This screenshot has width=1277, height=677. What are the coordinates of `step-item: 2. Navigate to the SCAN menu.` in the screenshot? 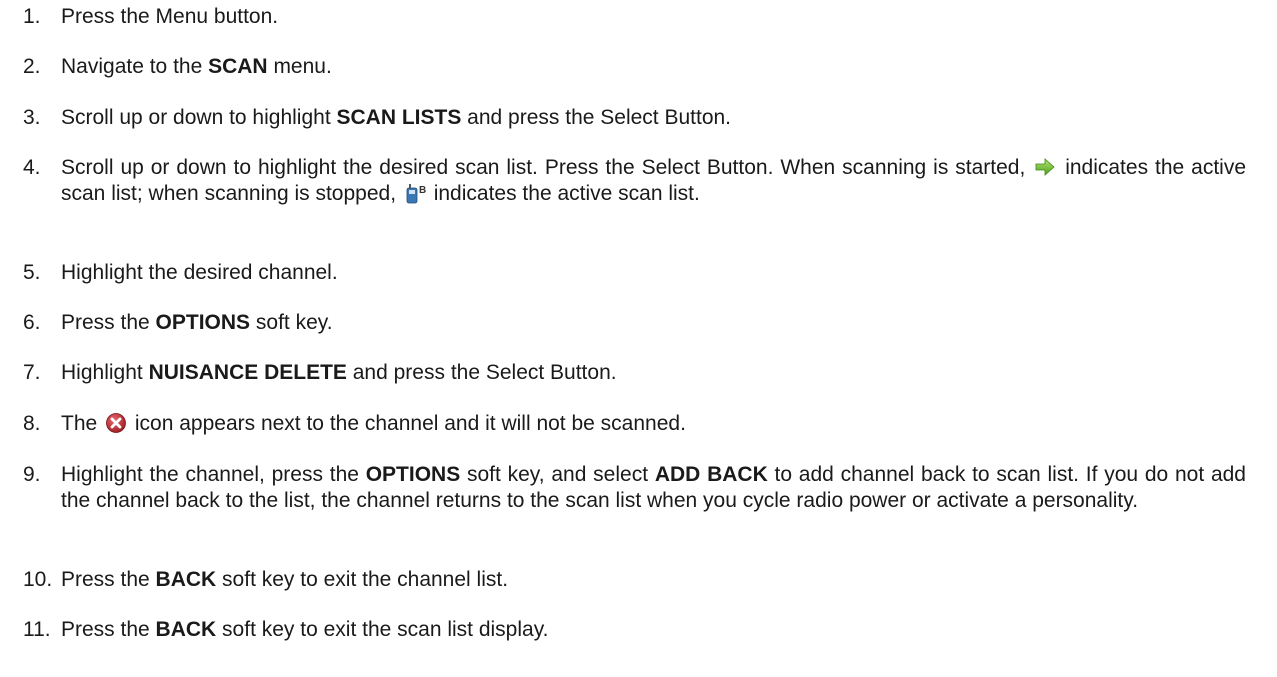 It's located at (623, 67).